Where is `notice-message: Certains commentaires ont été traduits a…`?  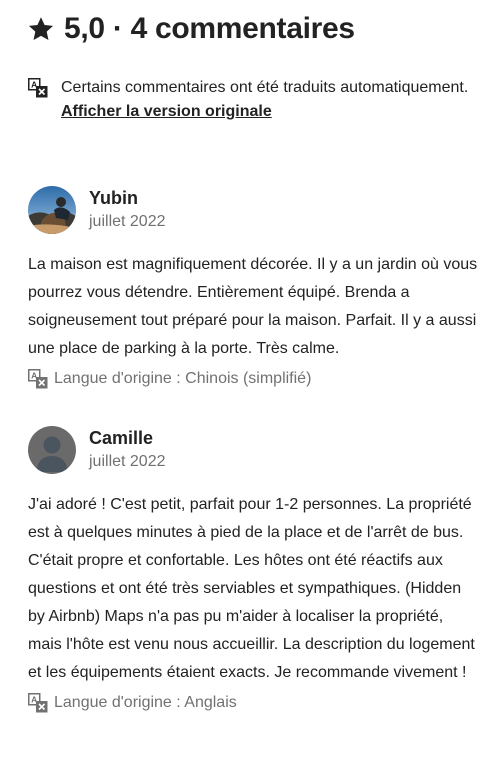
notice-message: Certains commentaires ont été traduits a… is located at coordinates (265, 87).